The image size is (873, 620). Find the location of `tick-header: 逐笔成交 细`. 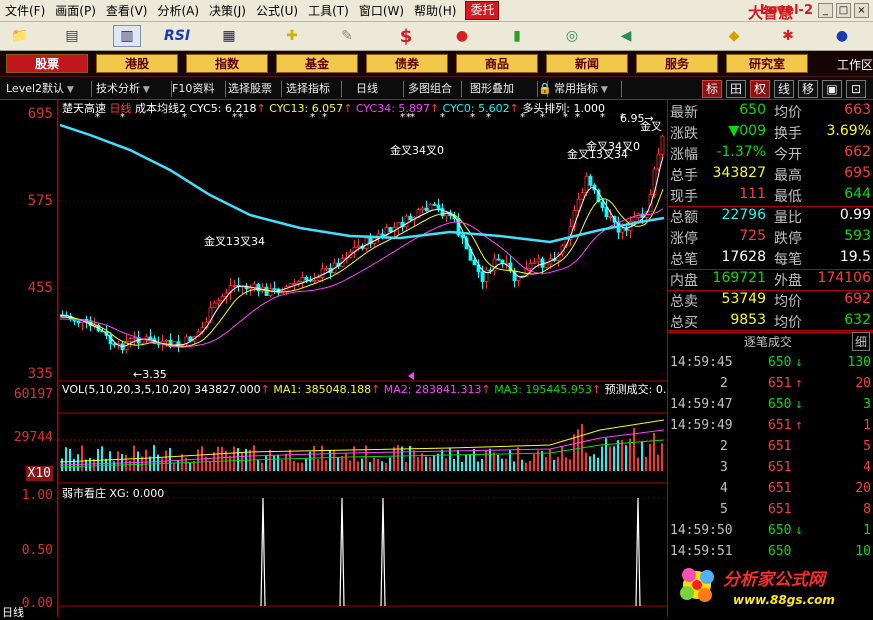

tick-header: 逐笔成交 细 is located at coordinates (770, 341).